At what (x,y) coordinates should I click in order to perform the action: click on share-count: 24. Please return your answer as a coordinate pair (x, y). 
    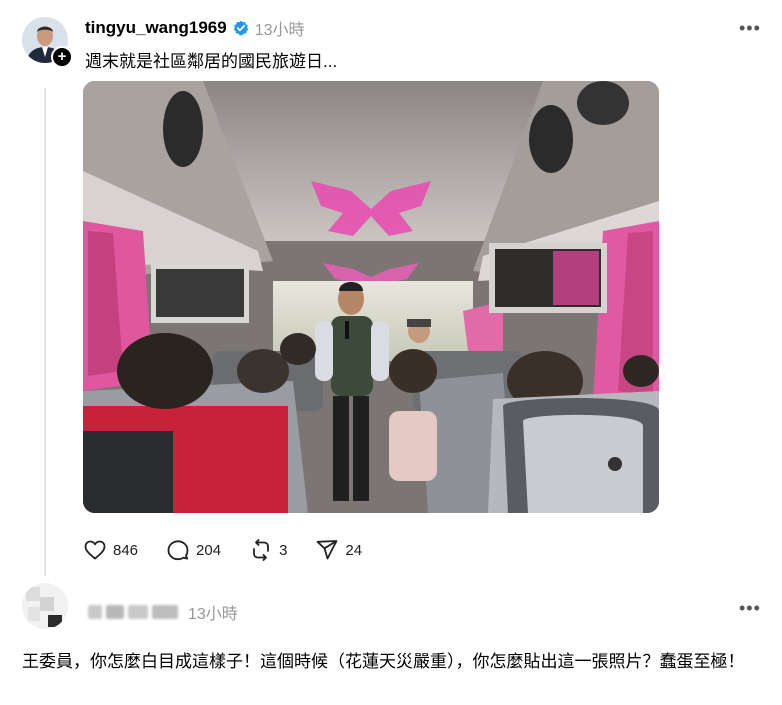
    Looking at the image, I should click on (354, 550).